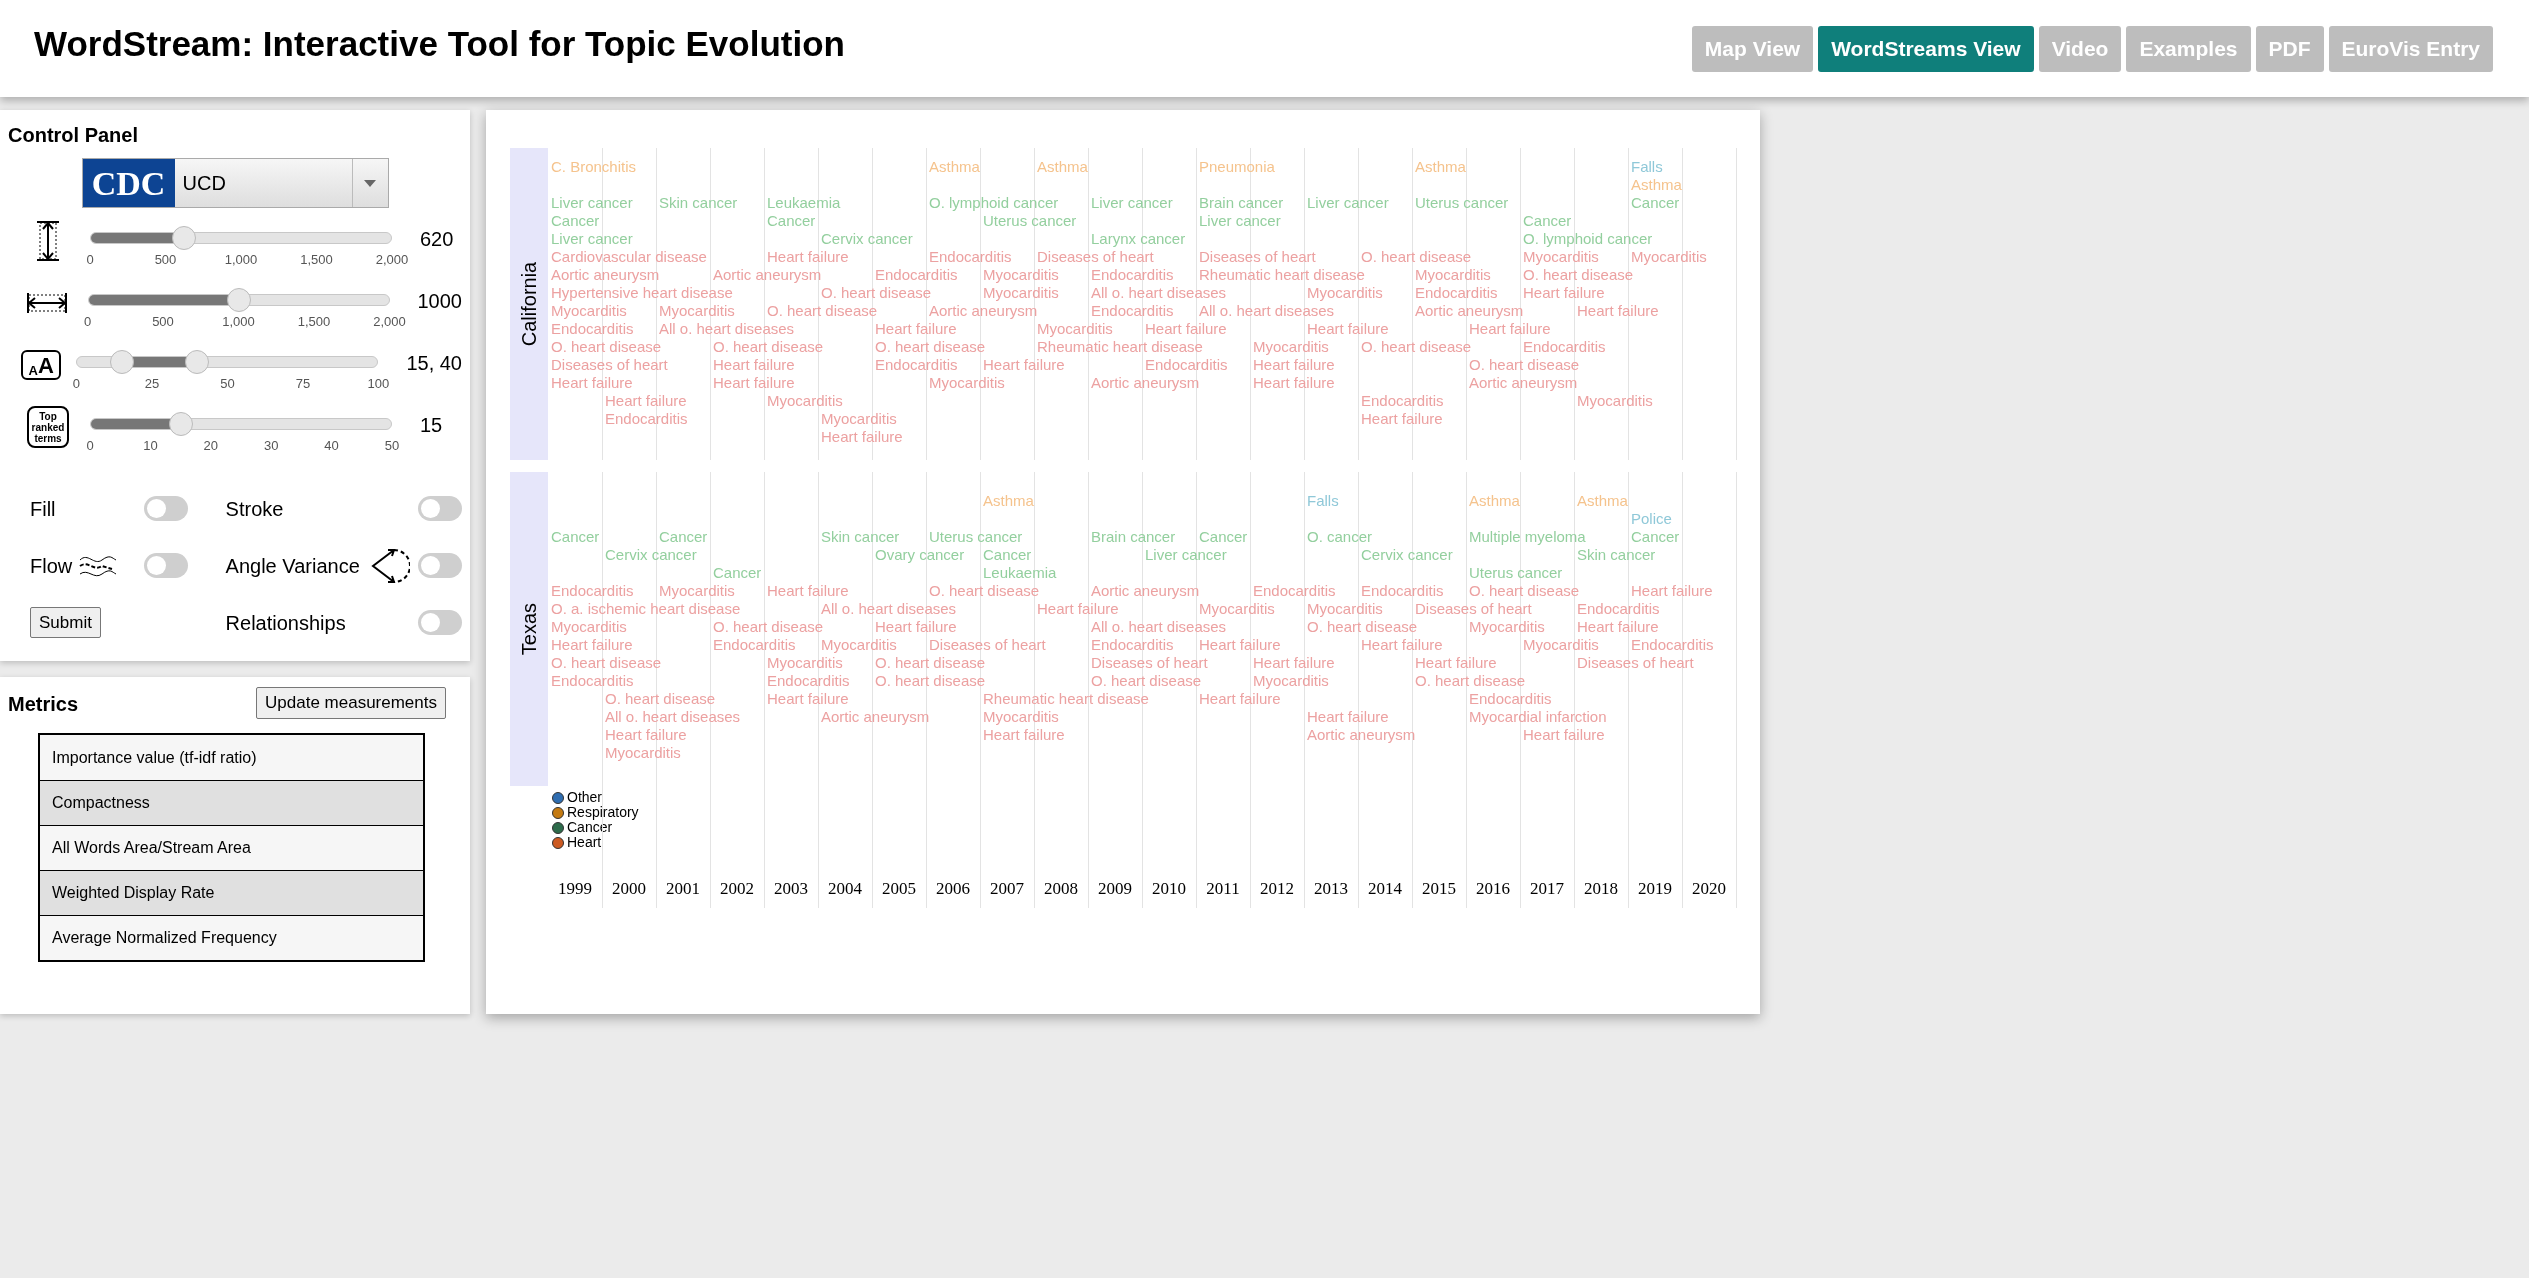 The image size is (2529, 1278). Describe the element at coordinates (231, 892) in the screenshot. I see `metric-row: Weighted Display Rate` at that location.